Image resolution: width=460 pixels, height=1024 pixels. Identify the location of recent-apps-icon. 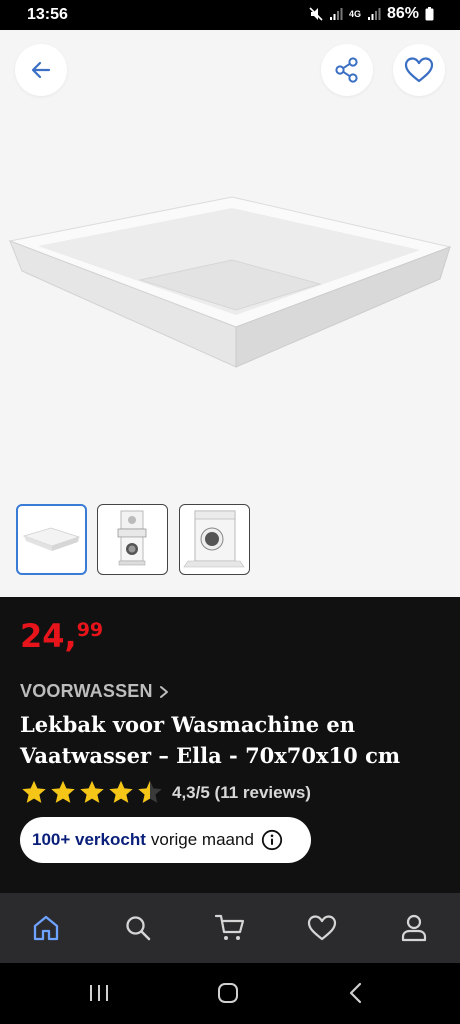
(99, 993).